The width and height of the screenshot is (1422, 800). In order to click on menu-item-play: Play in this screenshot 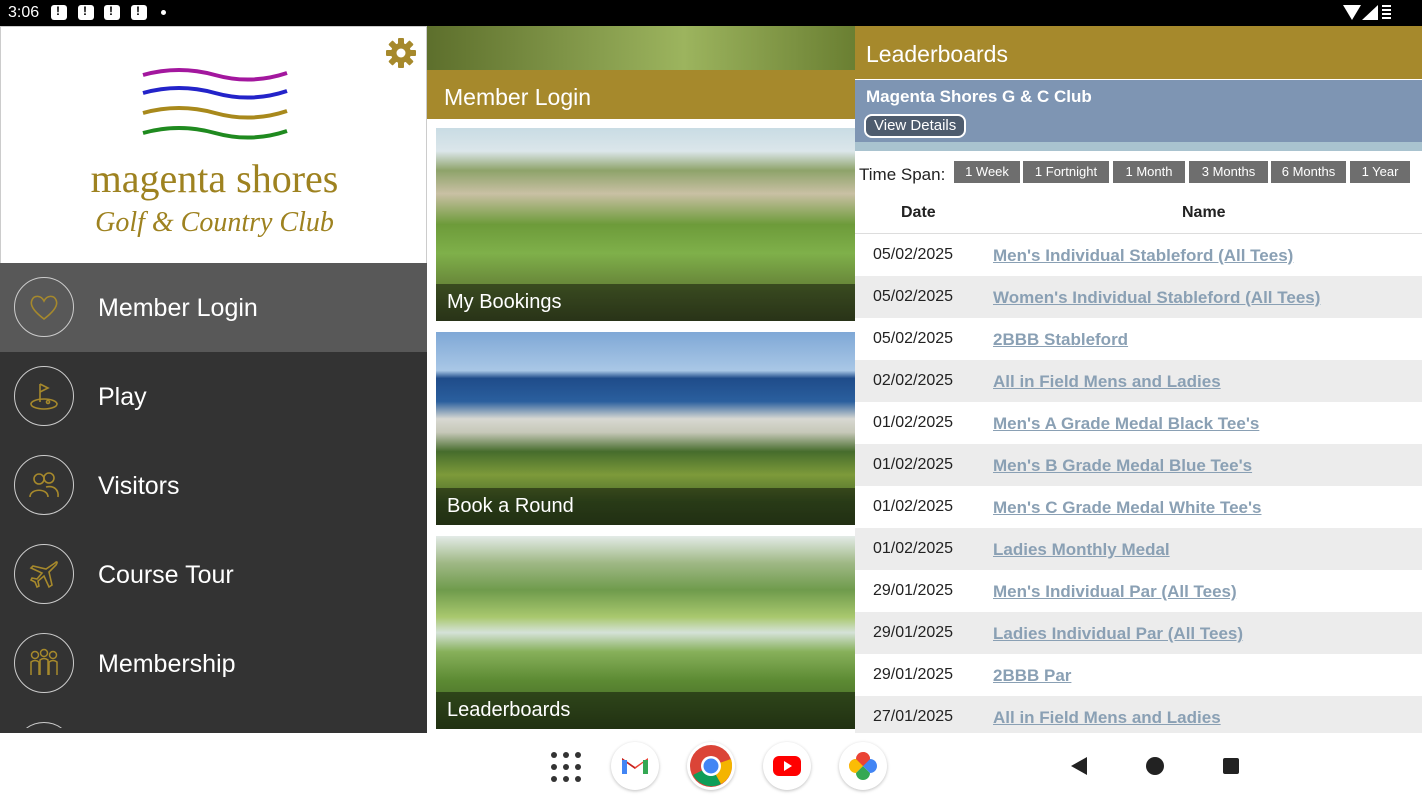, I will do `click(213, 396)`.